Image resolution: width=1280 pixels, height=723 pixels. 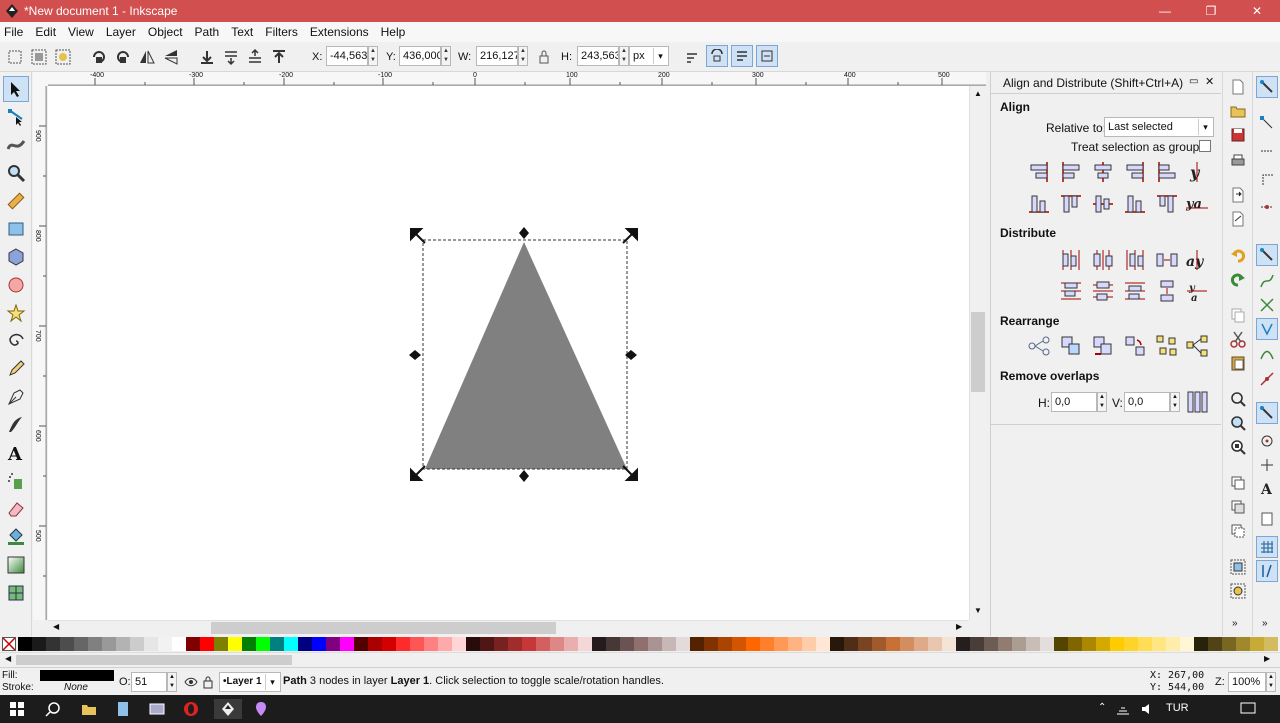 I want to click on palette-scroll-thumb, so click(x=154, y=660).